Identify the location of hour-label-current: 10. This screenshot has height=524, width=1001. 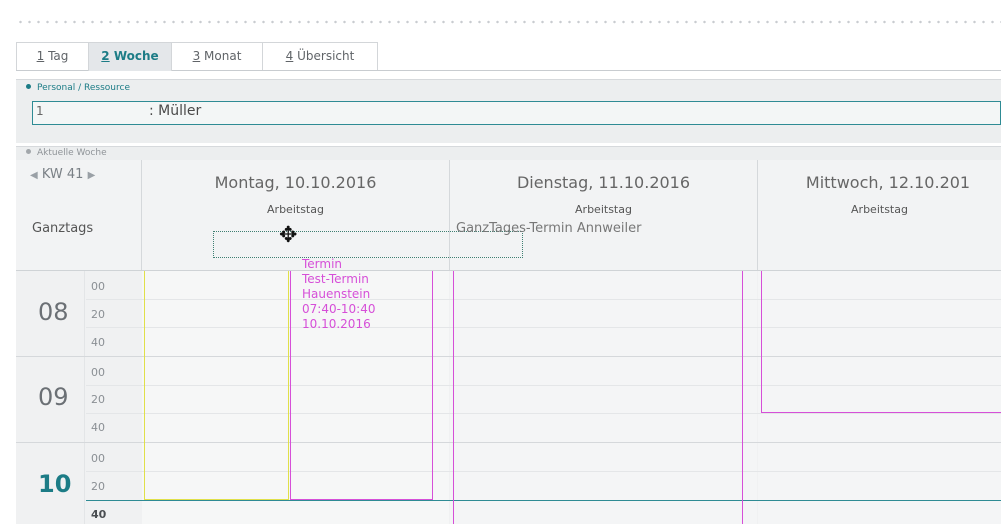
(55, 484).